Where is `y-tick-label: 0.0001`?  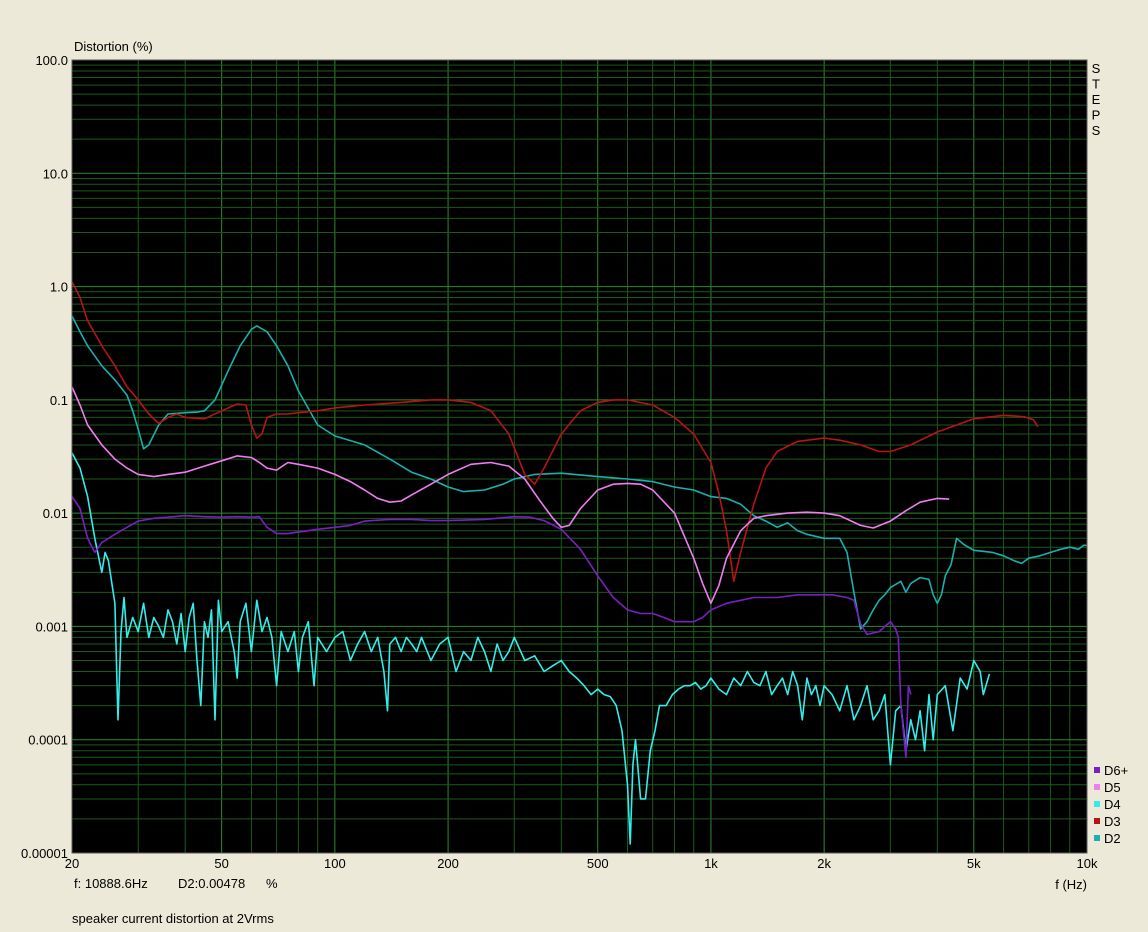
y-tick-label: 0.0001 is located at coordinates (48, 740).